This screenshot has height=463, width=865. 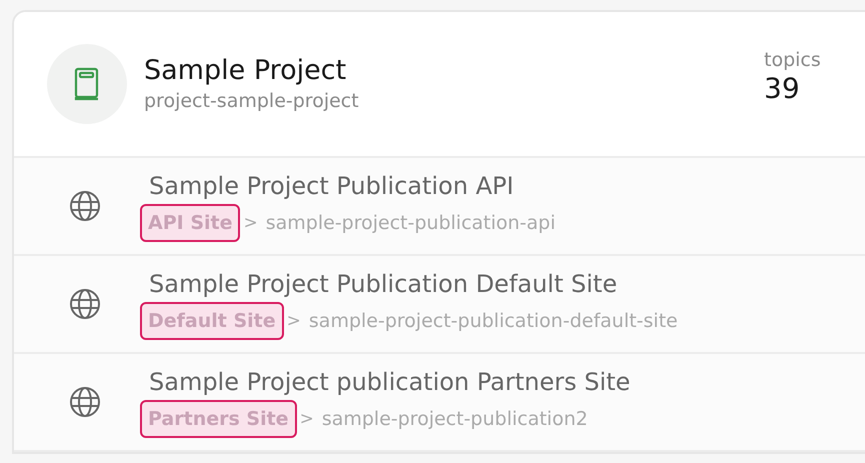 What do you see at coordinates (455, 419) in the screenshot?
I see `site-slug: sample-project-publication2` at bounding box center [455, 419].